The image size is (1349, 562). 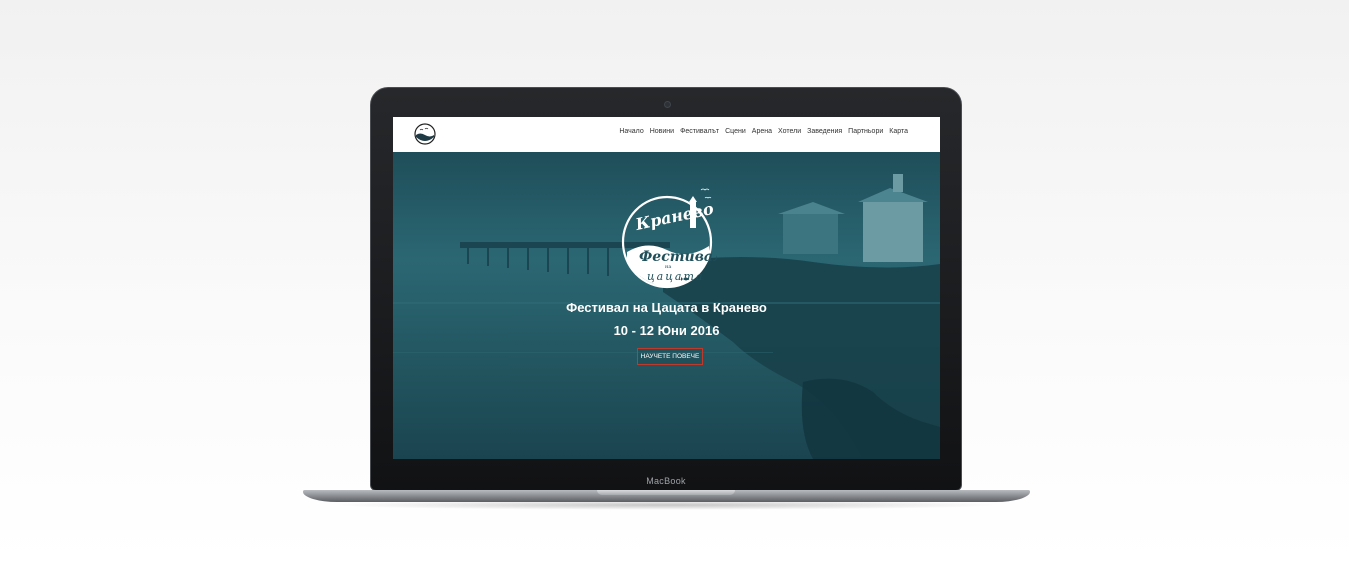 I want to click on nav-item-festival: Фестивалът, so click(x=699, y=131).